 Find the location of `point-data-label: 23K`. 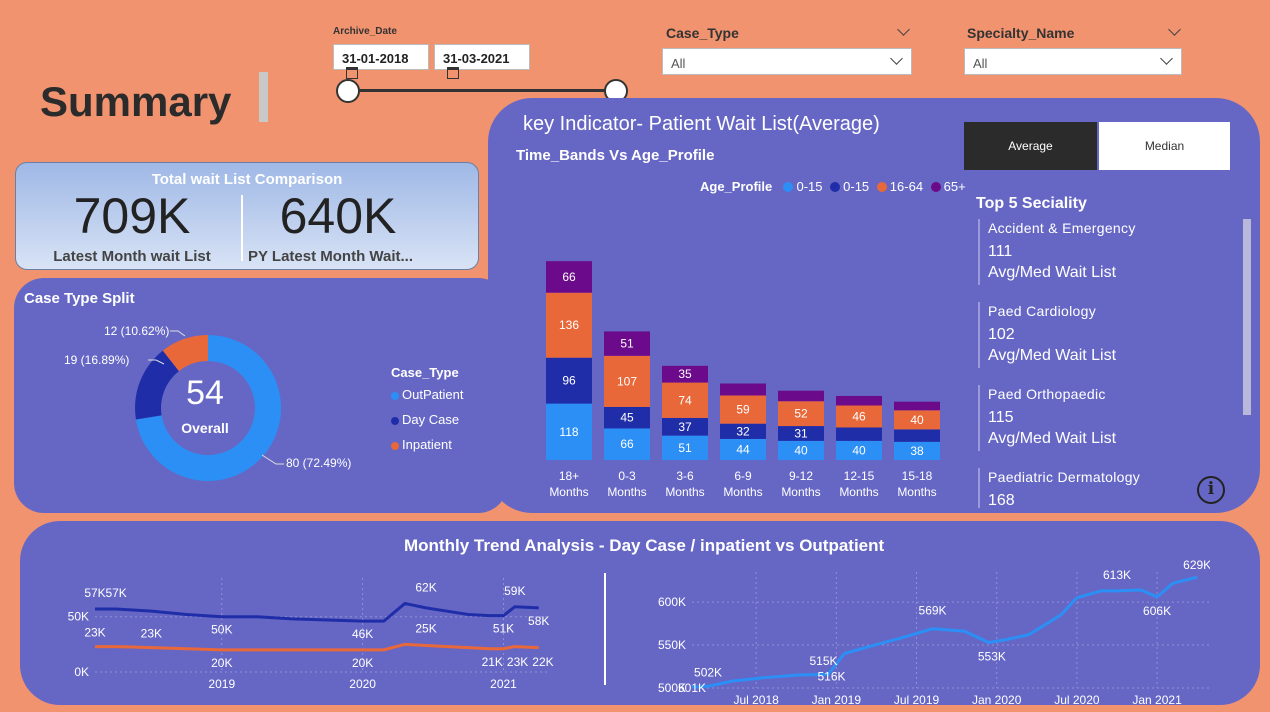

point-data-label: 23K is located at coordinates (517, 662).